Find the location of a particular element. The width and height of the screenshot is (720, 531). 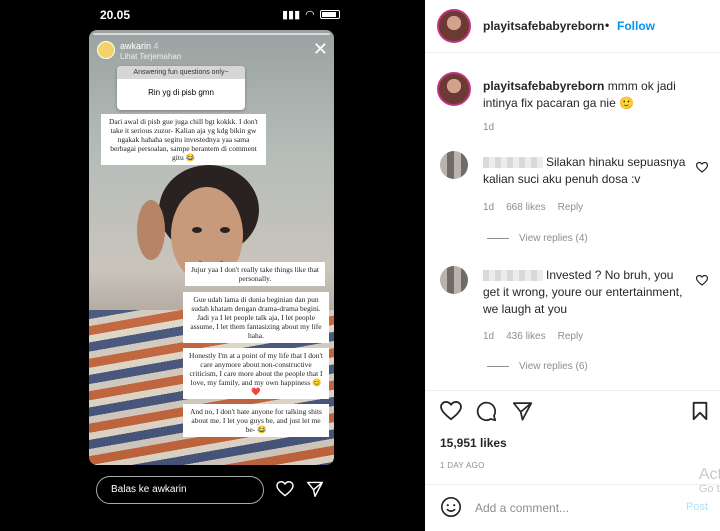

actions-divider is located at coordinates (572, 390).